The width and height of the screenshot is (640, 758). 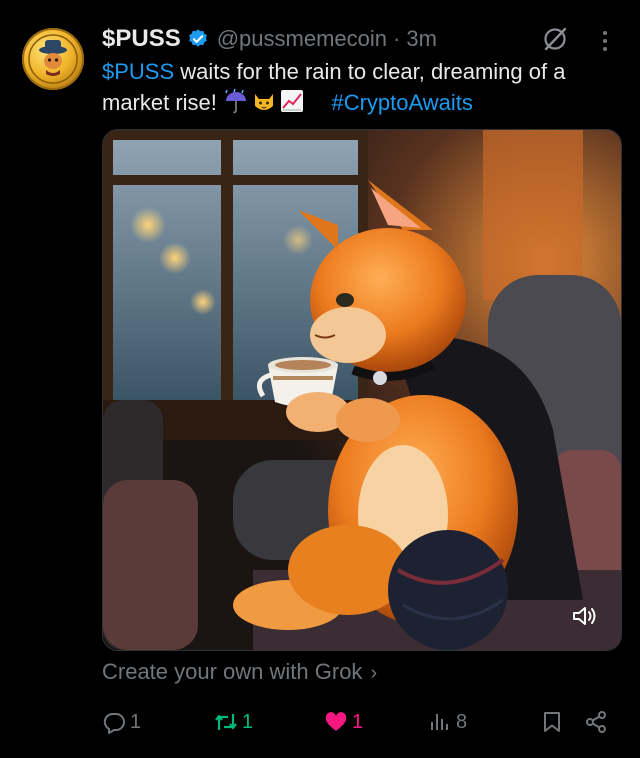 I want to click on create-with-grok-label: Create your own with Grok, so click(x=232, y=671).